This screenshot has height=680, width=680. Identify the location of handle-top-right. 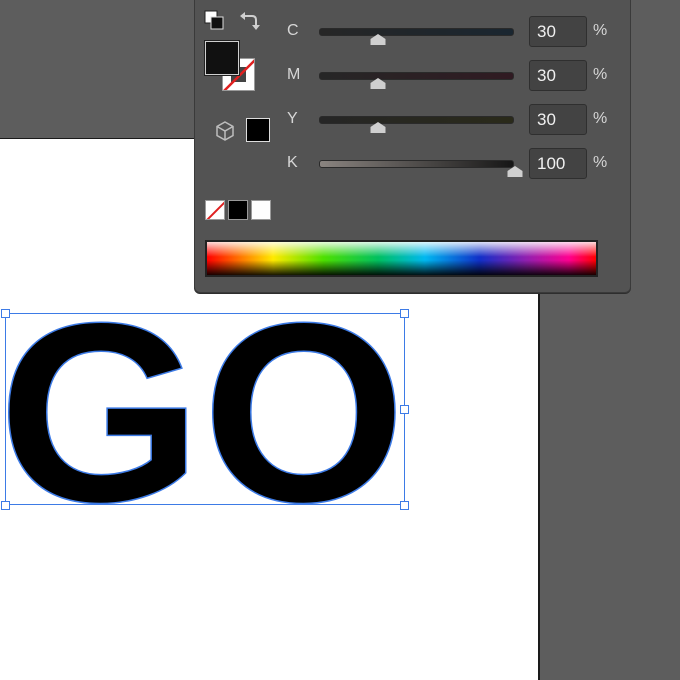
(404, 313).